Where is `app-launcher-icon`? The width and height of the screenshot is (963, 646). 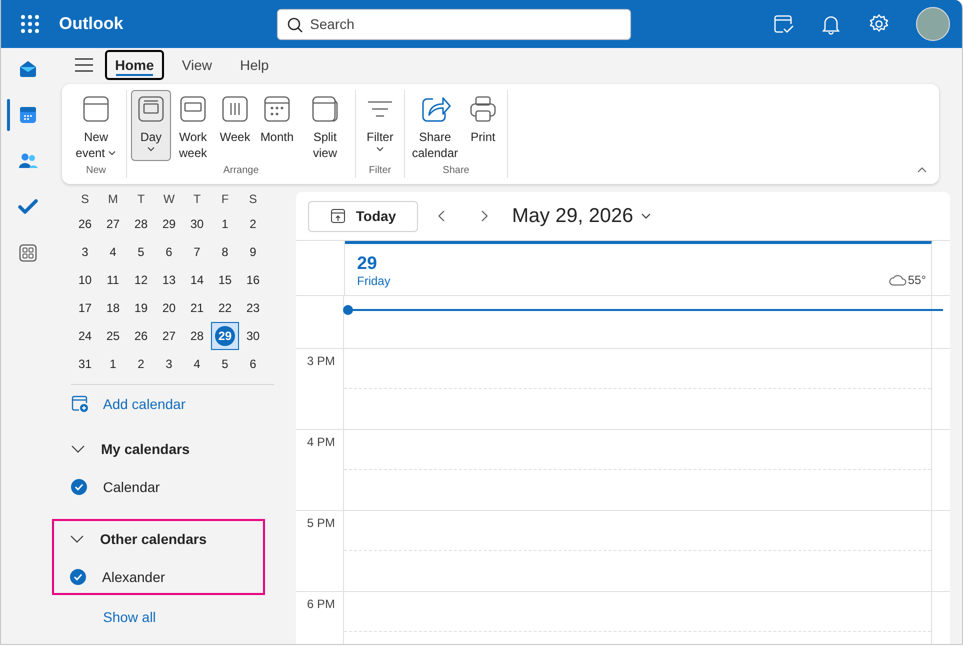 app-launcher-icon is located at coordinates (30, 24).